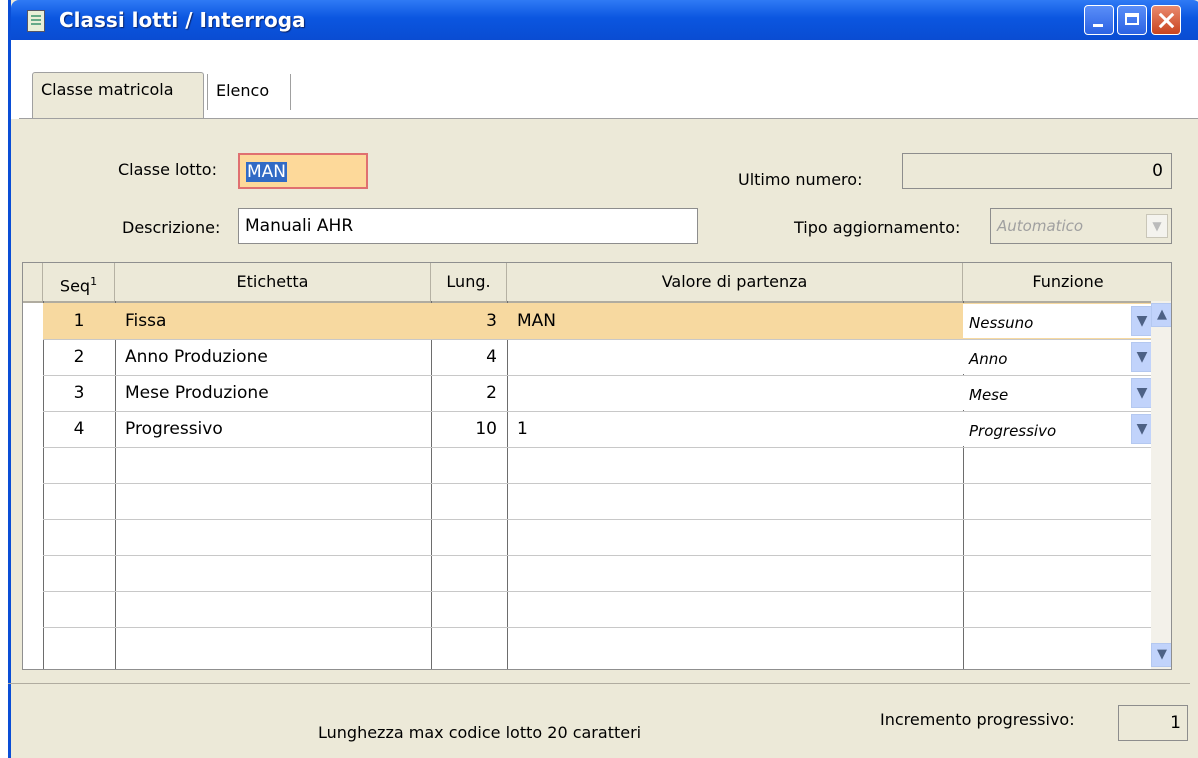 The width and height of the screenshot is (1198, 758). What do you see at coordinates (469, 393) in the screenshot?
I see `lung-cell: 2` at bounding box center [469, 393].